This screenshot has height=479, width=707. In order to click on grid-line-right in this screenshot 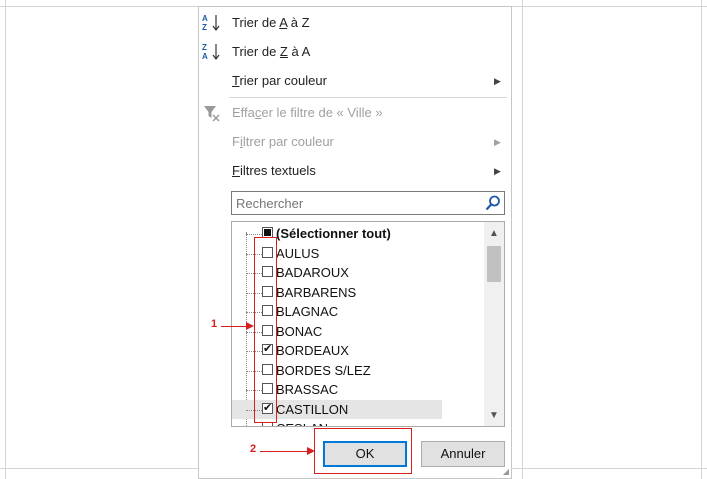, I will do `click(701, 239)`.